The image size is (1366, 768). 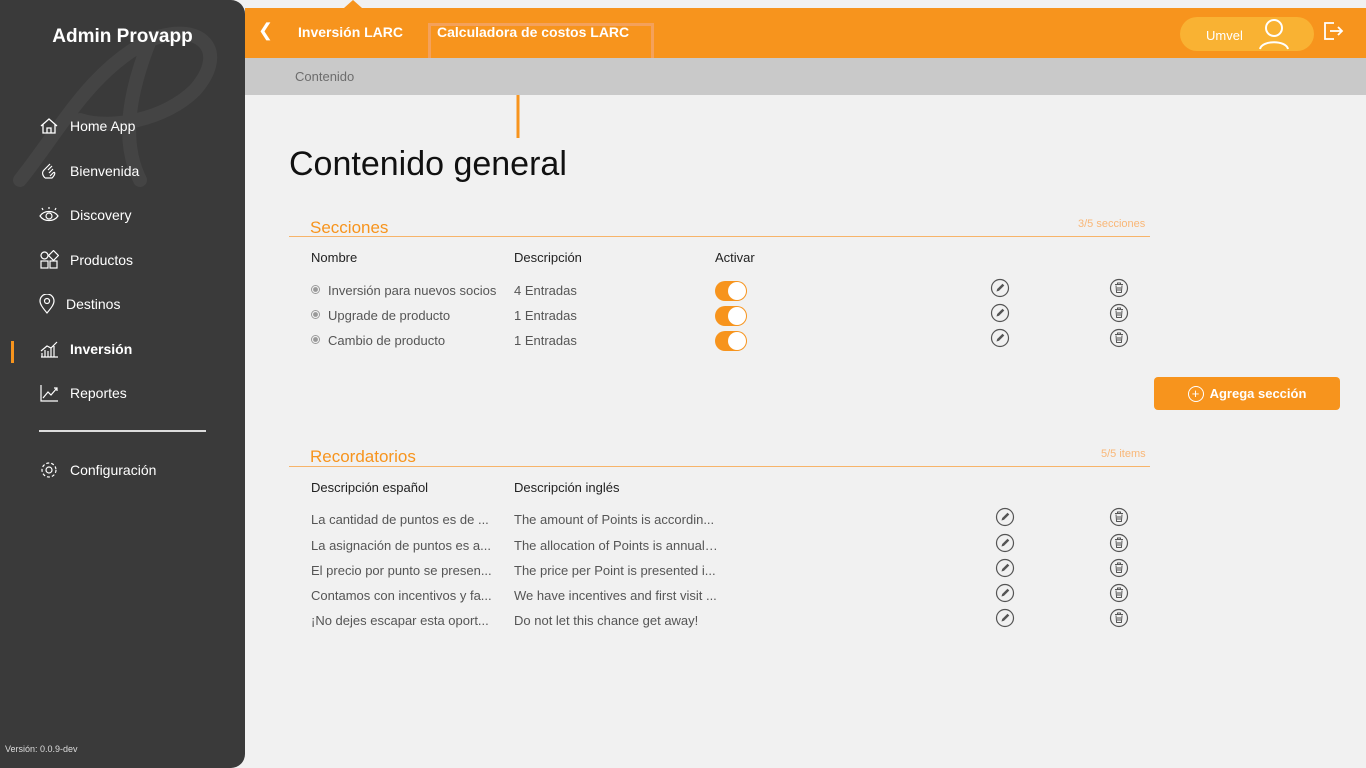 I want to click on plus-circle-icon: +, so click(x=1195, y=393).